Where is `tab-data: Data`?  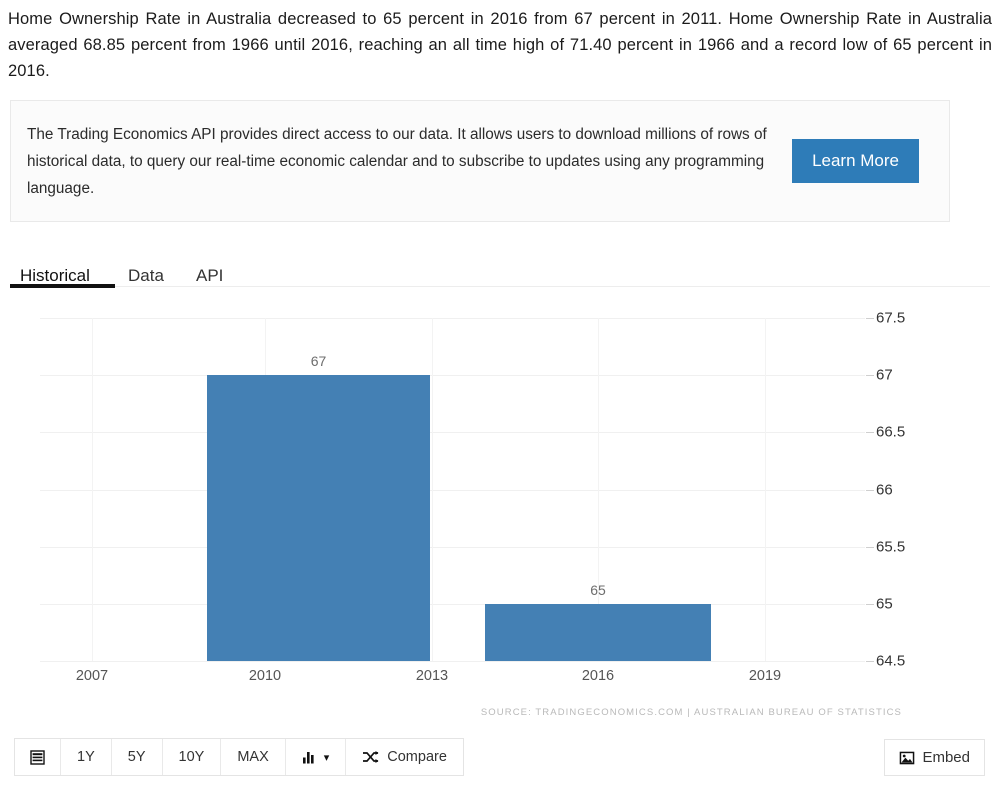 tab-data: Data is located at coordinates (146, 276).